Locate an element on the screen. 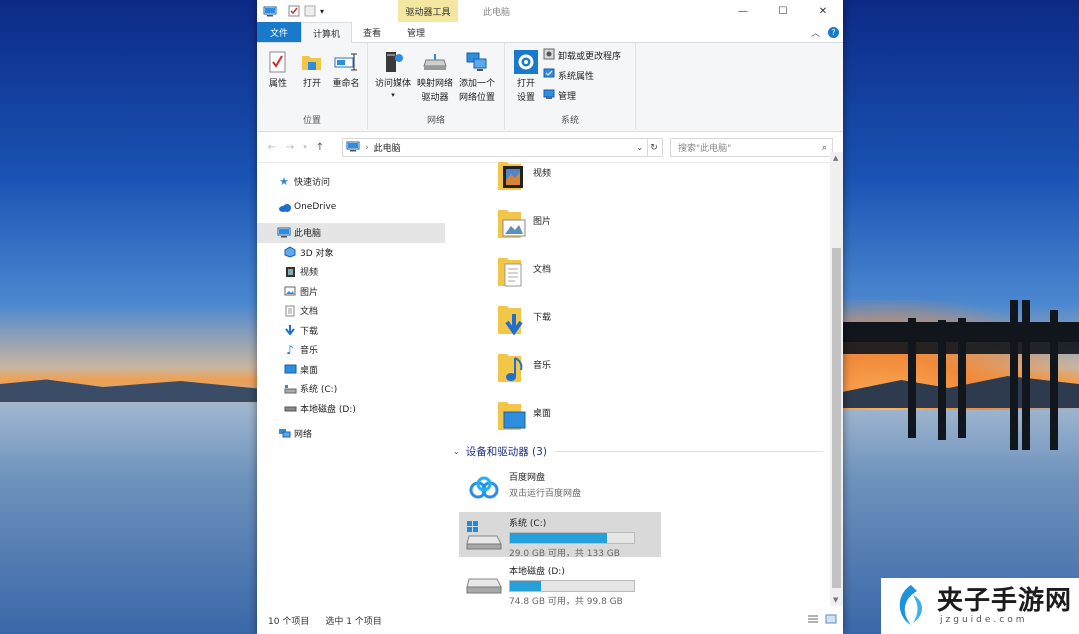 The image size is (1079, 634). tab-file: 文件 is located at coordinates (279, 32).